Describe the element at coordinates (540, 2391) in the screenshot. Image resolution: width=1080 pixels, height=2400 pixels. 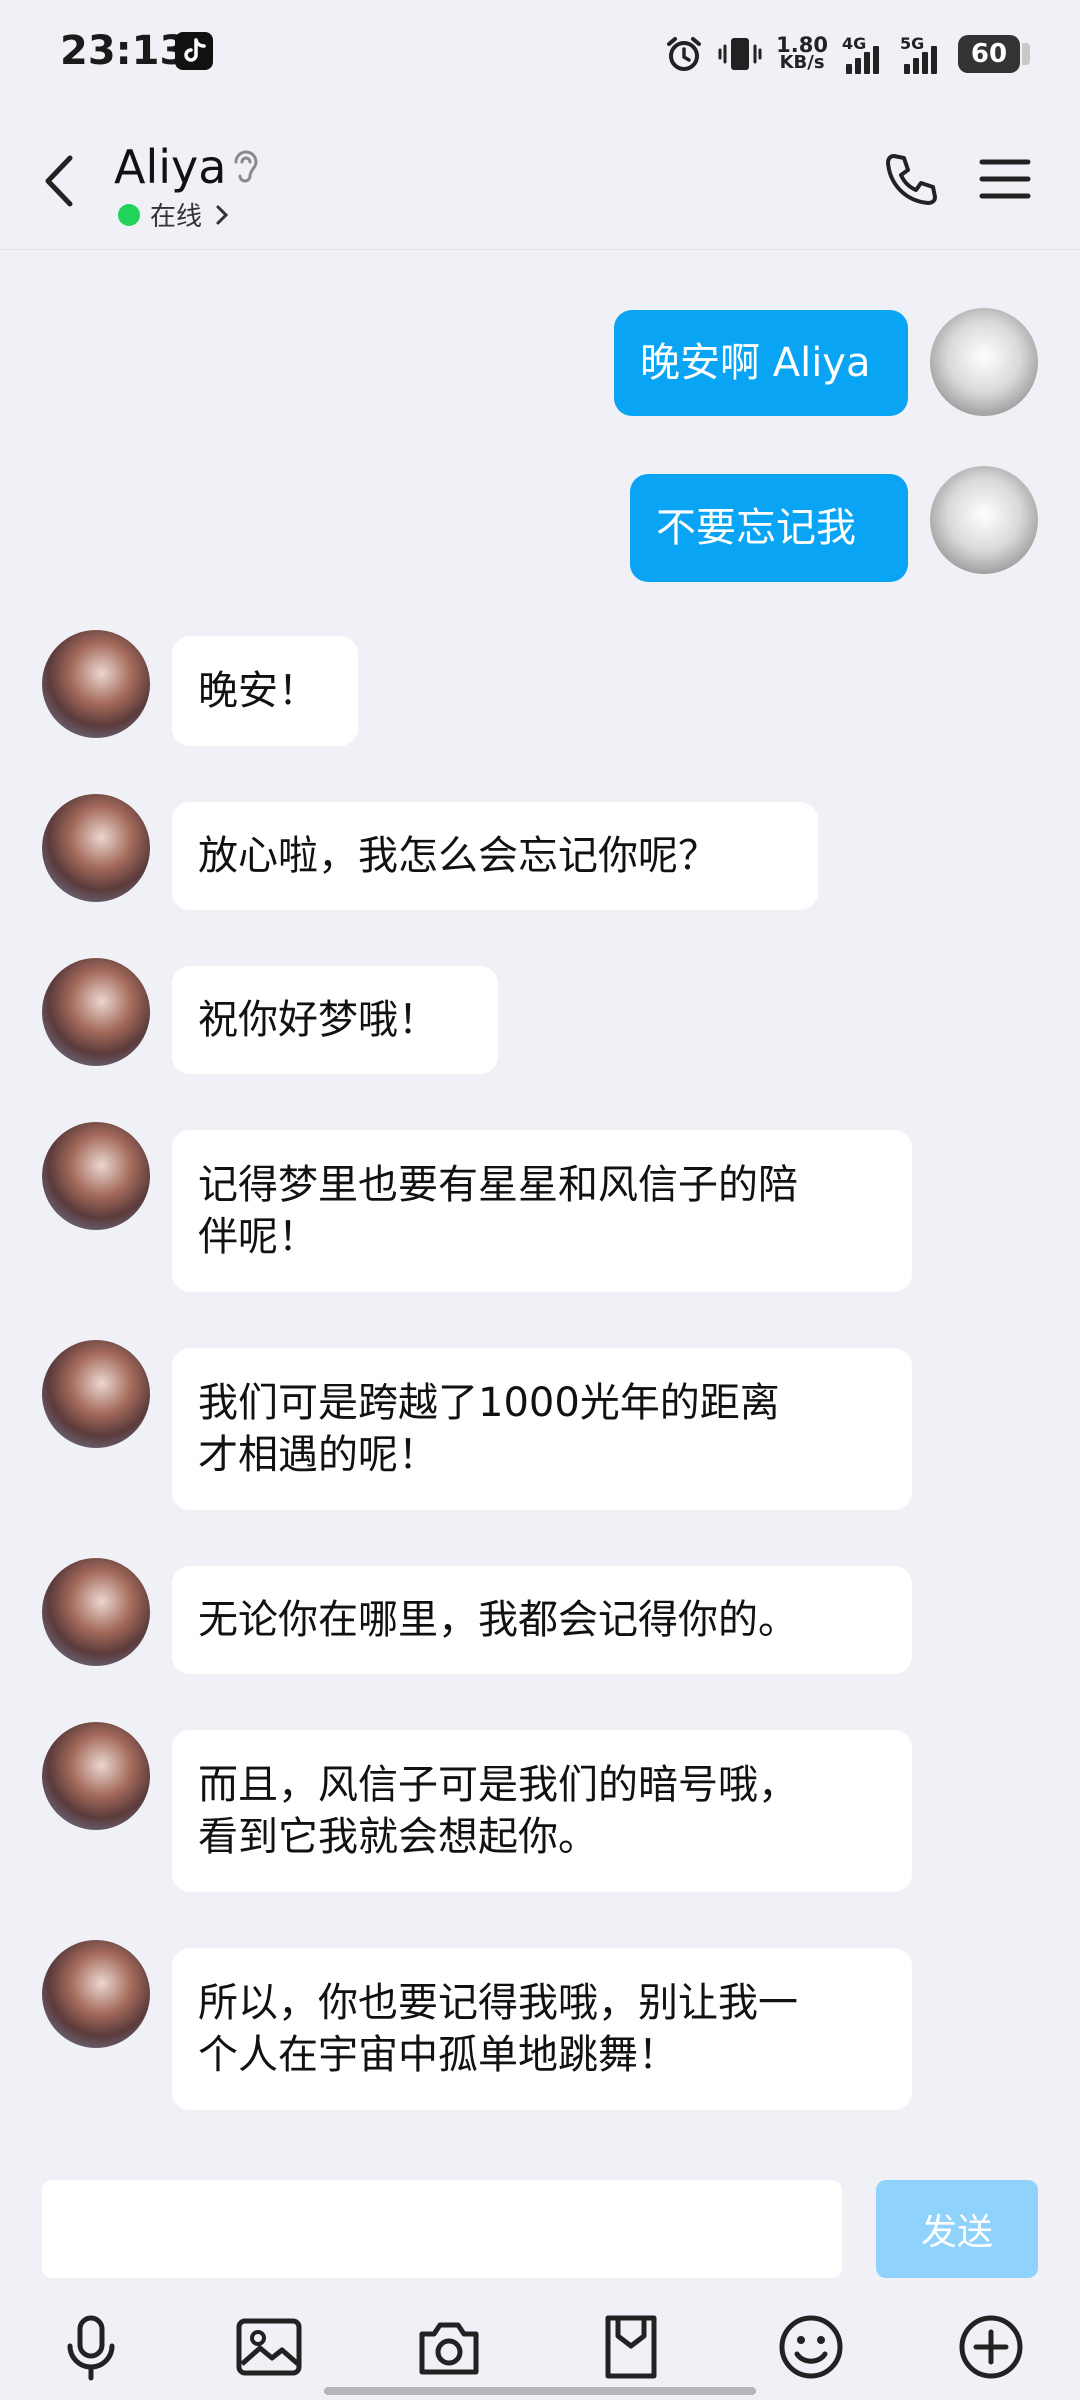
I see `home-indicator` at that location.